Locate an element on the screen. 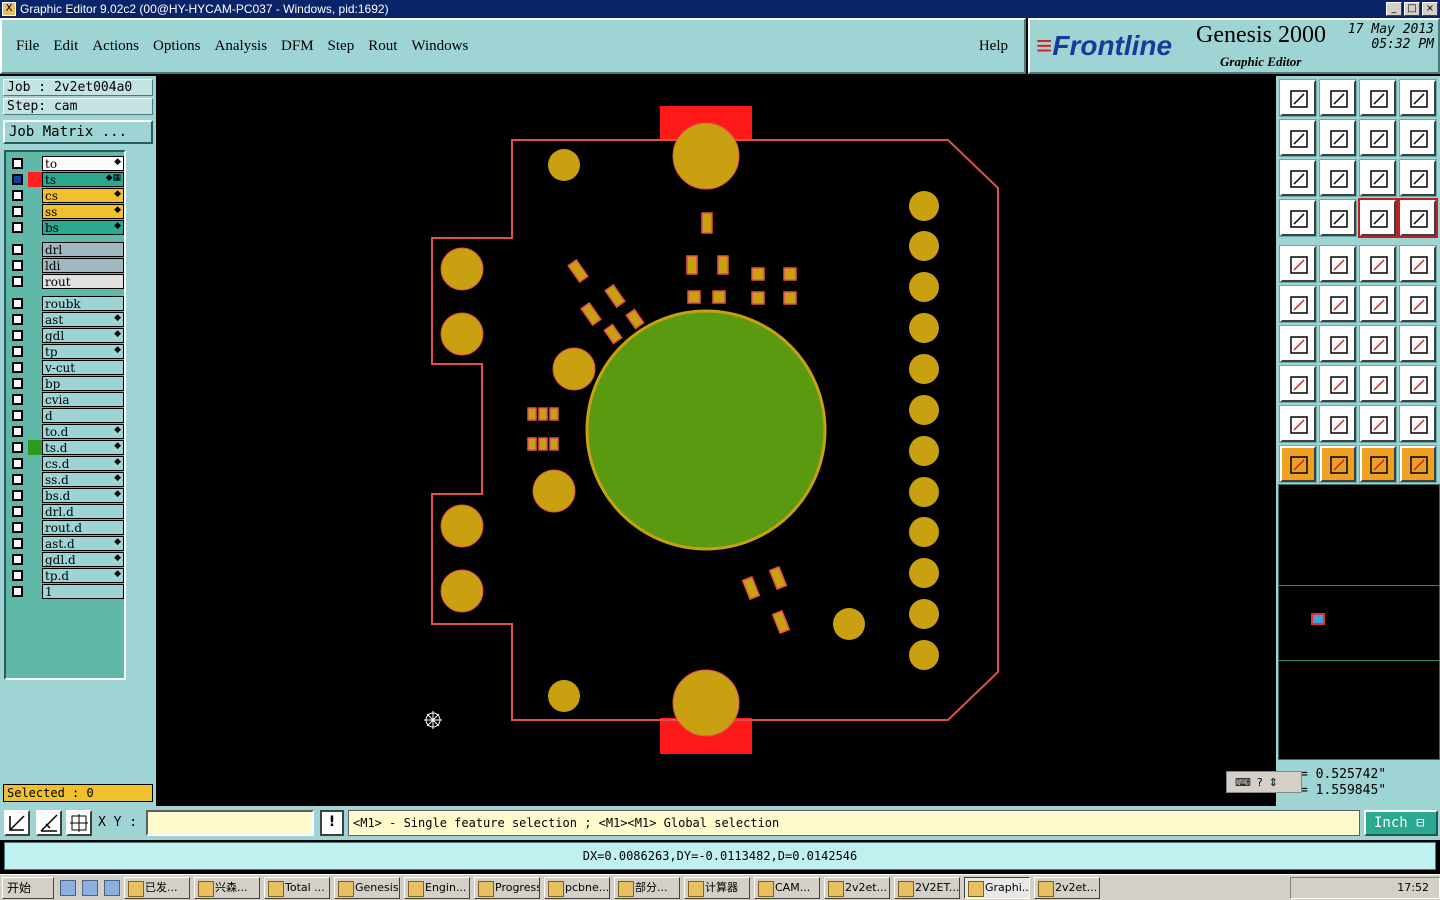 This screenshot has height=900, width=1440. layer-row: to ◆ is located at coordinates (66, 163).